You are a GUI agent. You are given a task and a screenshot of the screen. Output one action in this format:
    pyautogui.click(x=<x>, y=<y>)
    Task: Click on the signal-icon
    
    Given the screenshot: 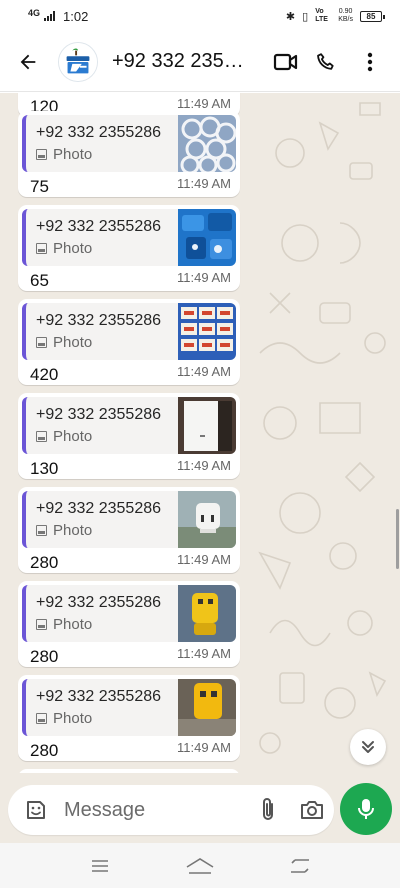 What is the action you would take?
    pyautogui.click(x=50, y=16)
    